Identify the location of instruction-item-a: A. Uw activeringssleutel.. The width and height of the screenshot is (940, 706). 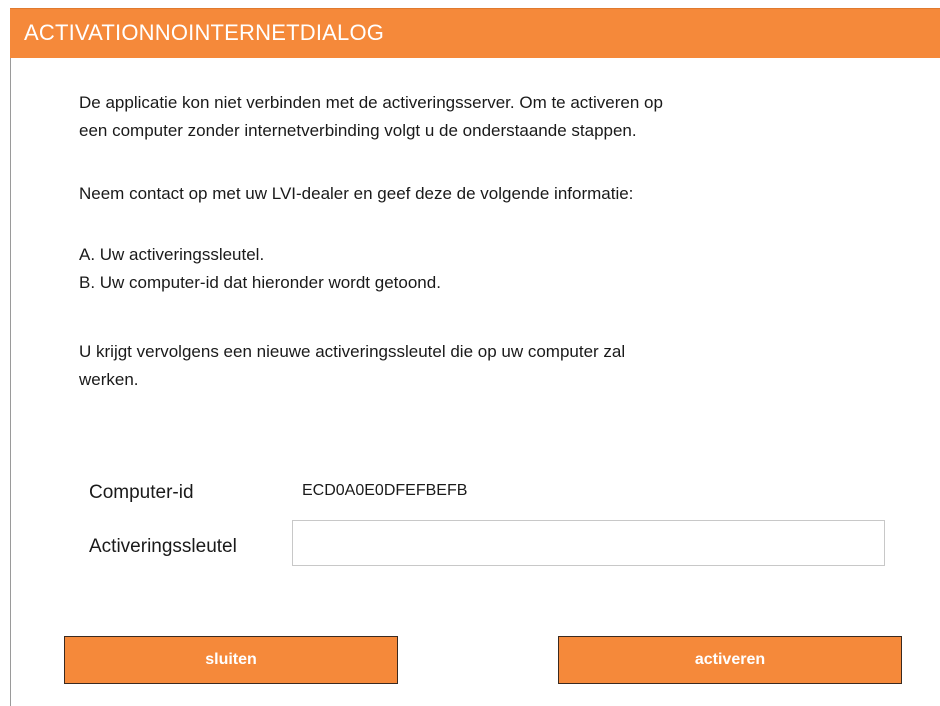
(172, 254).